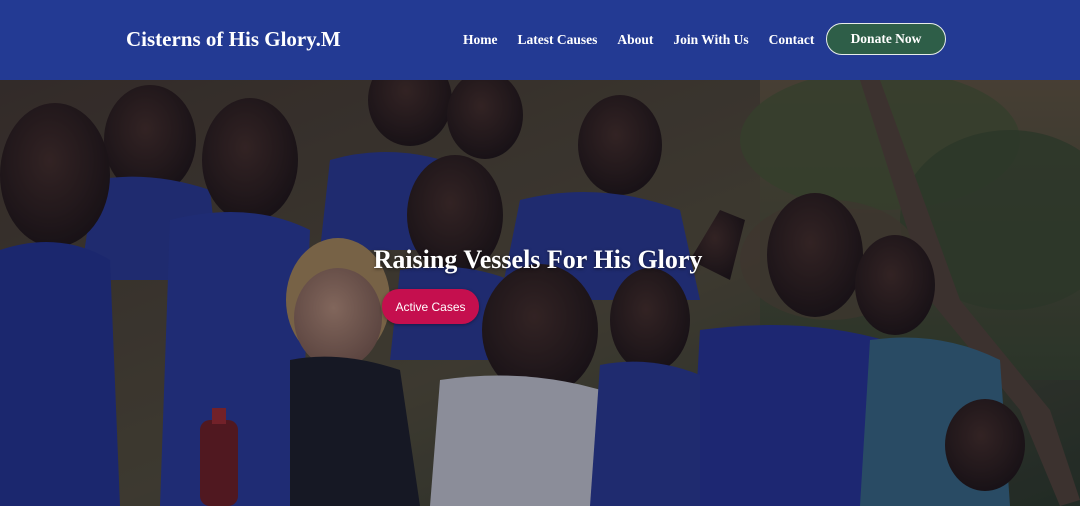  I want to click on active-cases-button: Active Cases, so click(430, 306).